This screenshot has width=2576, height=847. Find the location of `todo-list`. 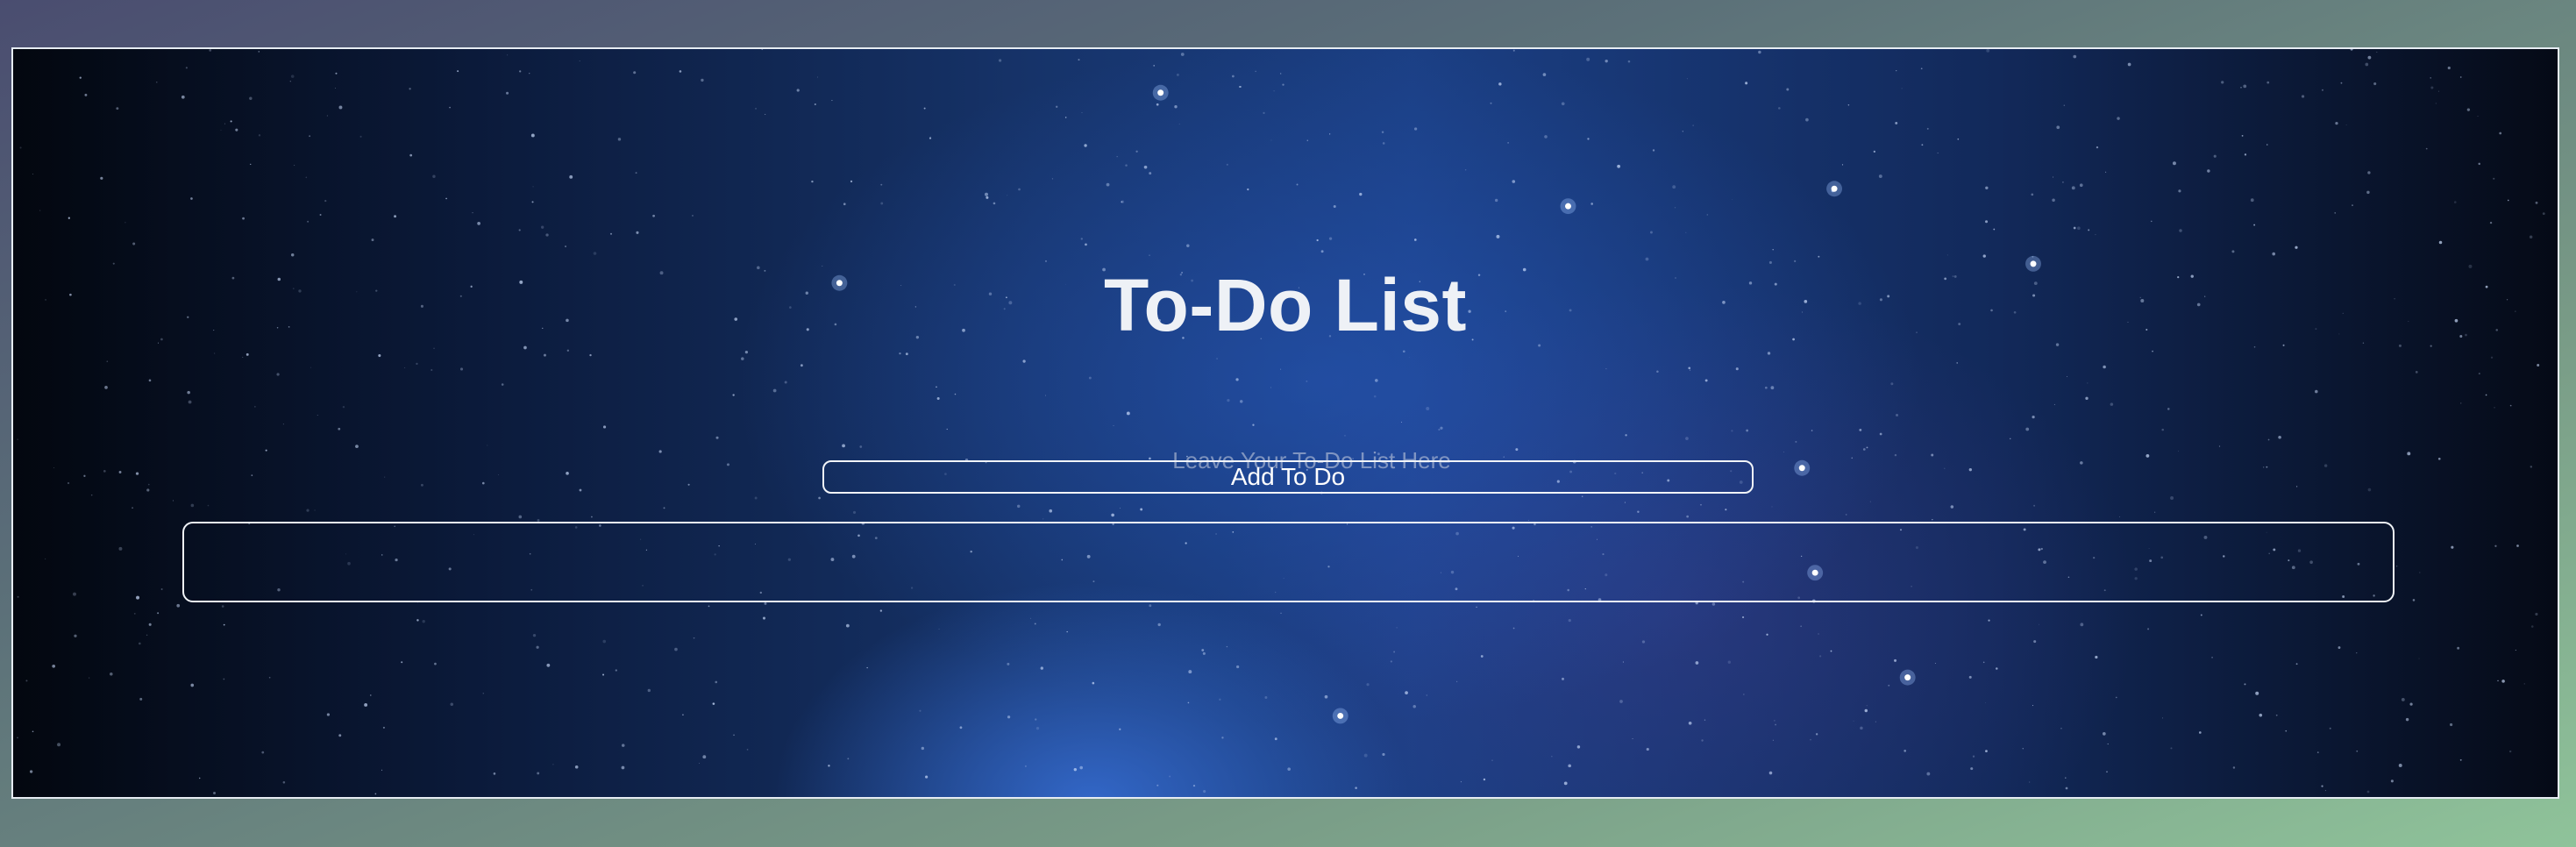

todo-list is located at coordinates (1288, 562).